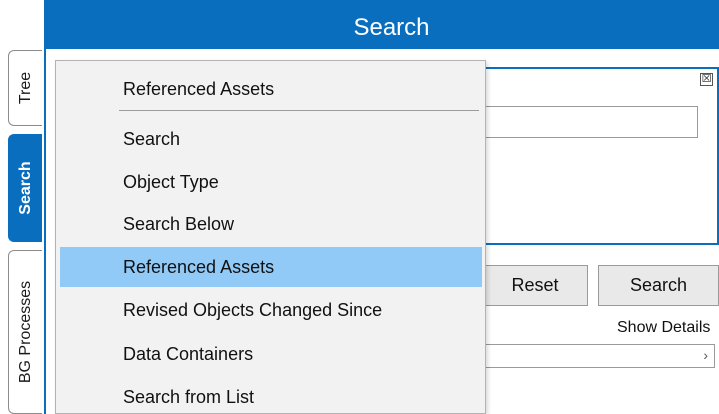  Describe the element at coordinates (299, 110) in the screenshot. I see `menu-separator` at that location.